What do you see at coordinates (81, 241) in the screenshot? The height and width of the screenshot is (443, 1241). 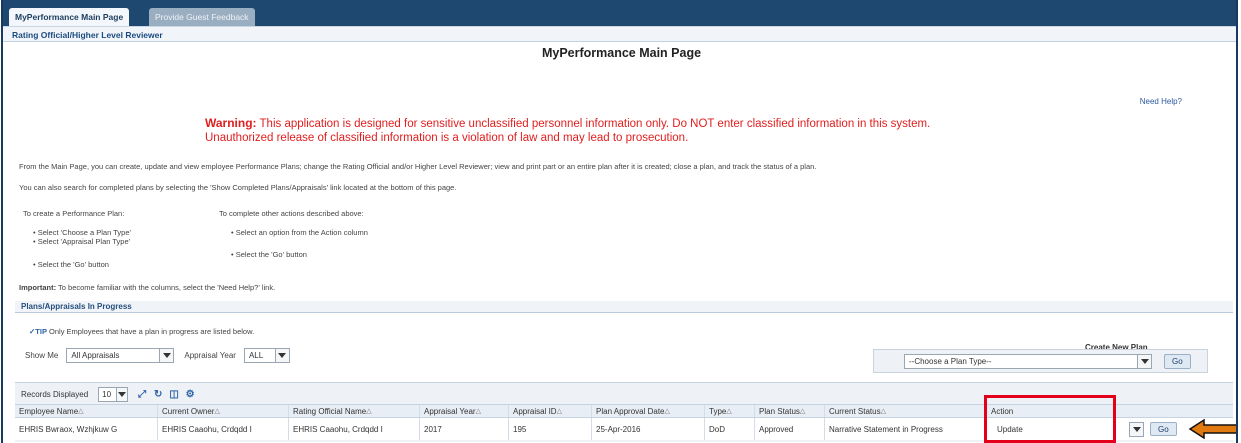 I see `create-step-2: Select 'Appraisal Plan Type'` at bounding box center [81, 241].